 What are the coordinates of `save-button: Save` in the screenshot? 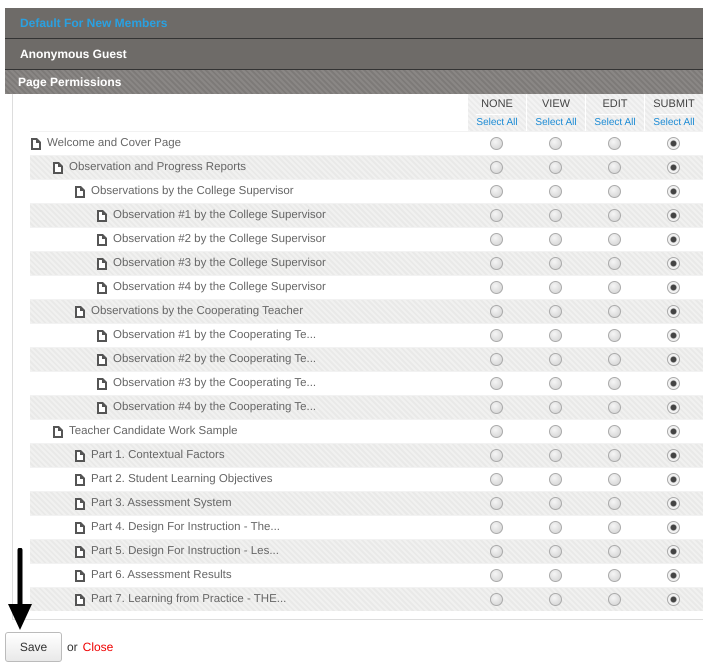 It's located at (33, 647).